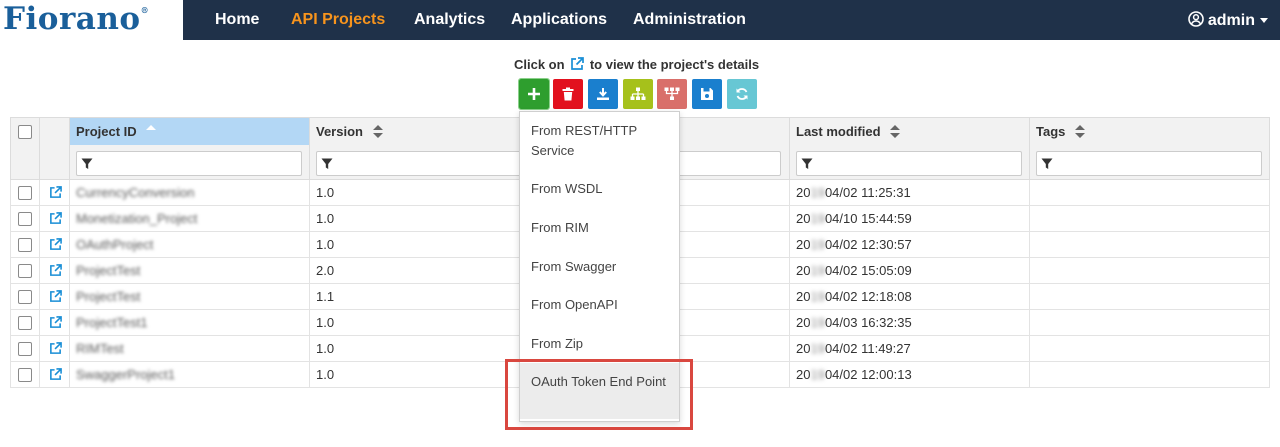 Image resolution: width=1280 pixels, height=447 pixels. What do you see at coordinates (910, 297) in the screenshot?
I see `last-modified-cell: 201904/02 12:18:08` at bounding box center [910, 297].